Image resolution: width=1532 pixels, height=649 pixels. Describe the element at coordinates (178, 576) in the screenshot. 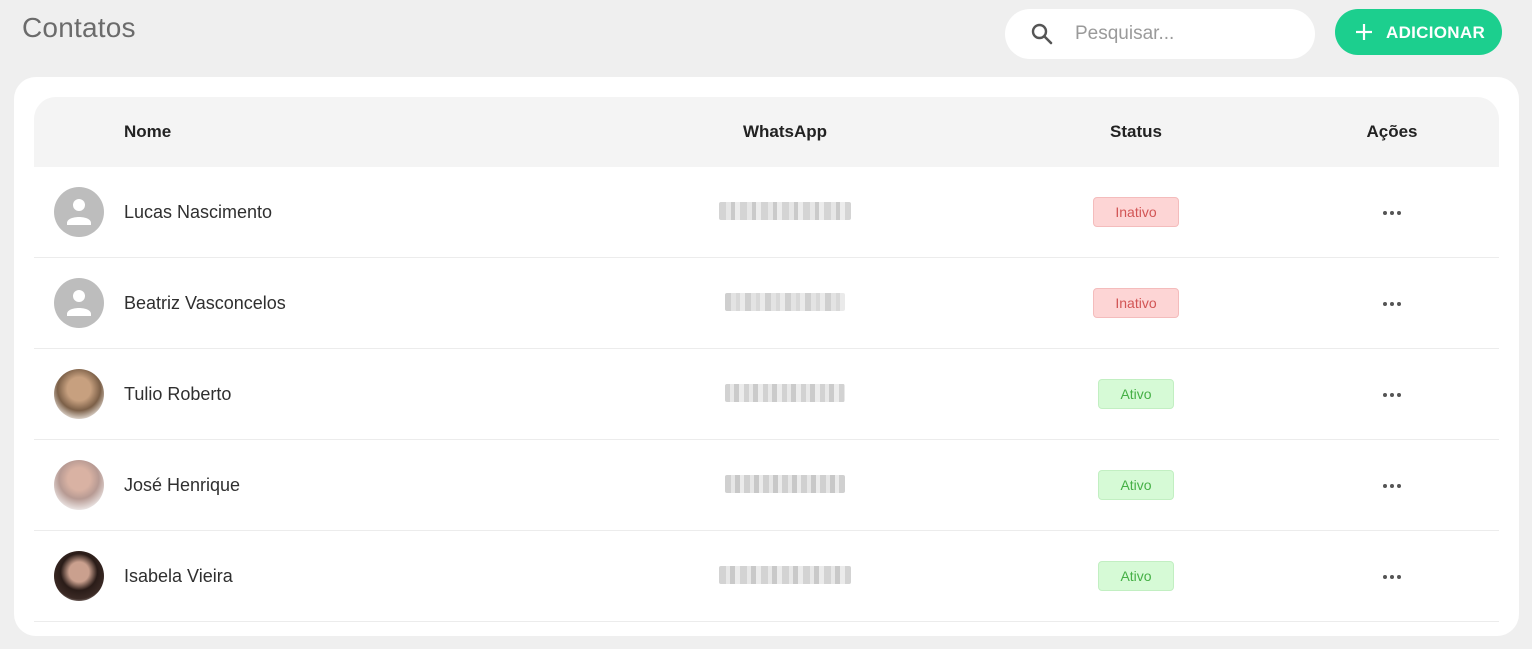

I see `contact-name: Isabela Vieira` at that location.